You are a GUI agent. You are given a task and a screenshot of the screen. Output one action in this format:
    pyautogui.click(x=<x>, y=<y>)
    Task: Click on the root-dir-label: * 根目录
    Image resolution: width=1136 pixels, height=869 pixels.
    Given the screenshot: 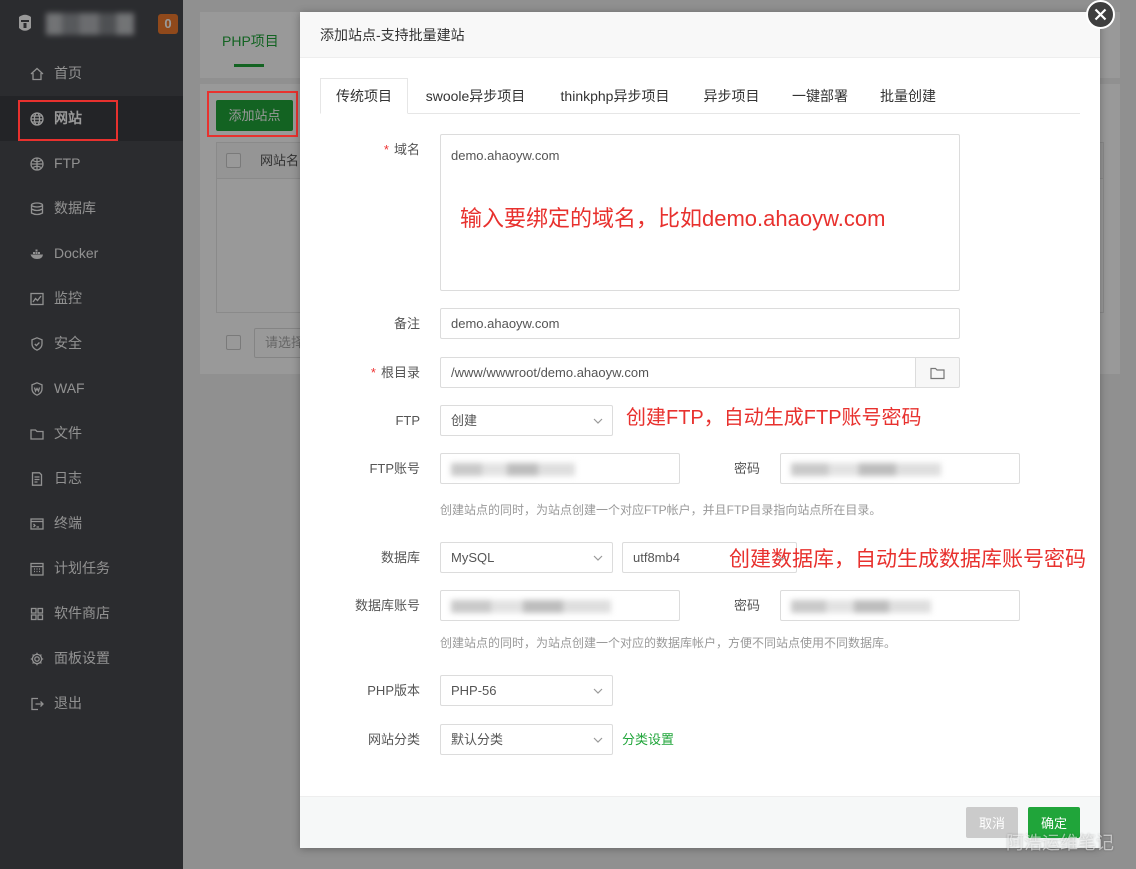 What is the action you would take?
    pyautogui.click(x=370, y=372)
    